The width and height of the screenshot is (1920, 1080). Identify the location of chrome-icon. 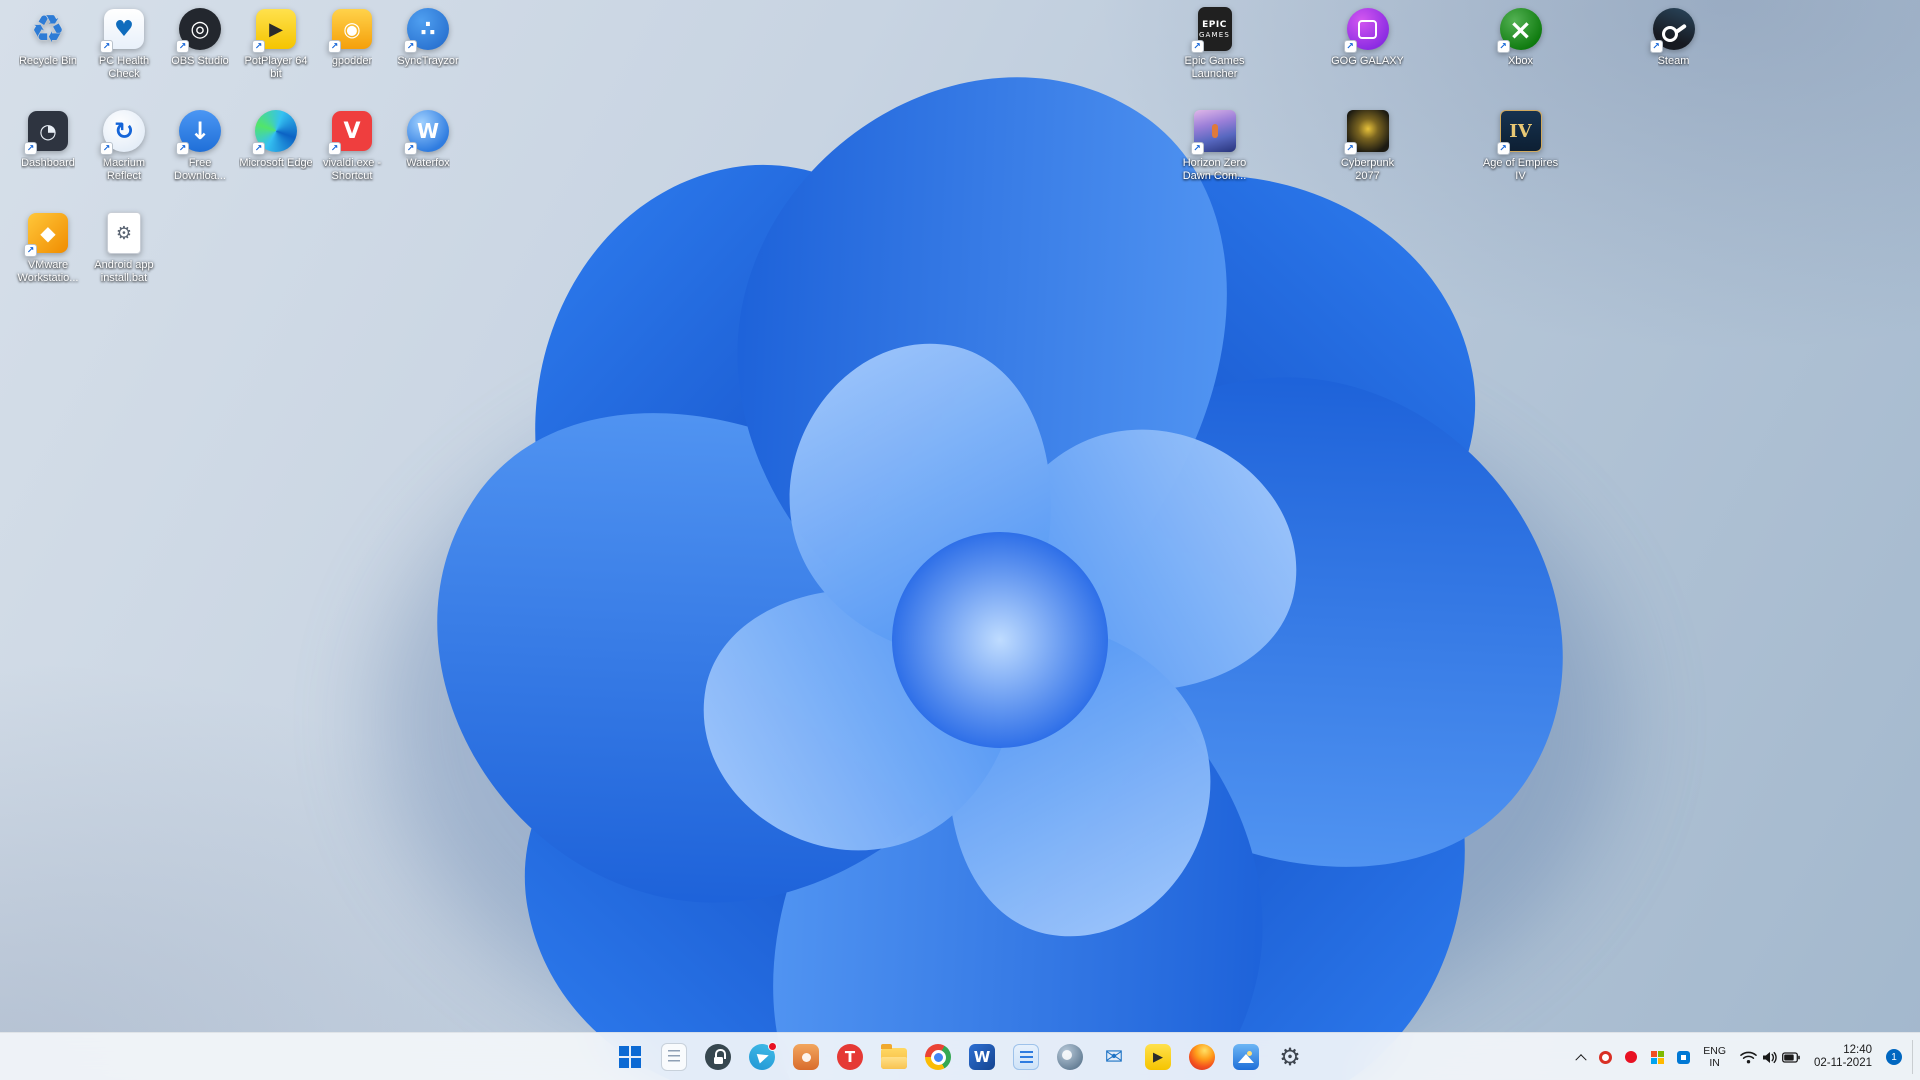
(938, 1057).